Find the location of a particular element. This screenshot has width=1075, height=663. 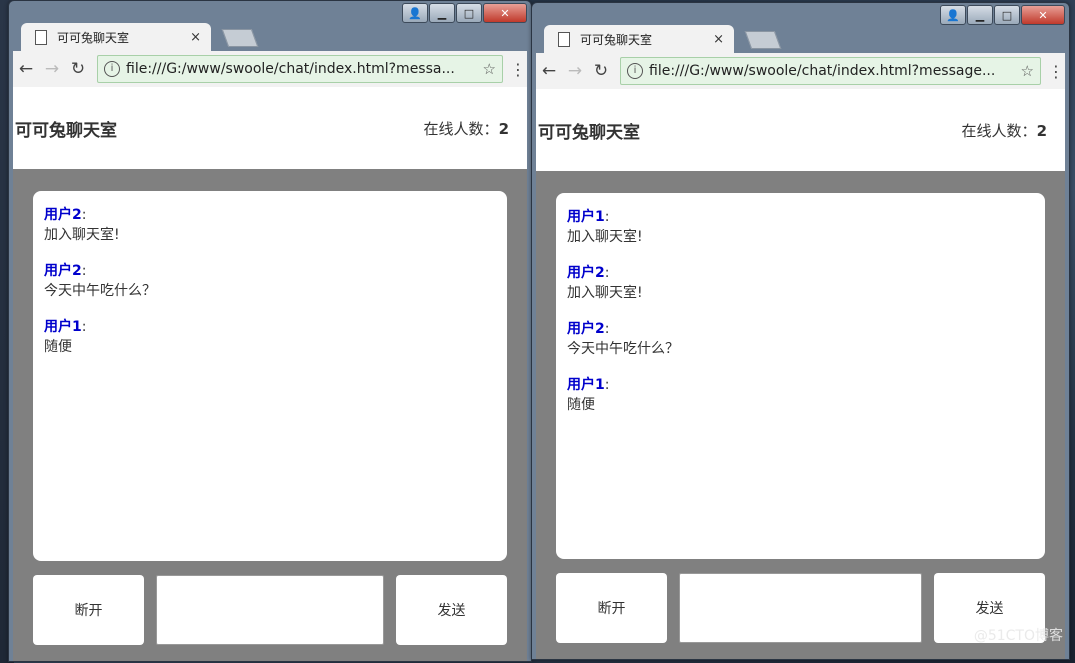

list-item: 用户1: 加入聊天室! is located at coordinates (800, 227).